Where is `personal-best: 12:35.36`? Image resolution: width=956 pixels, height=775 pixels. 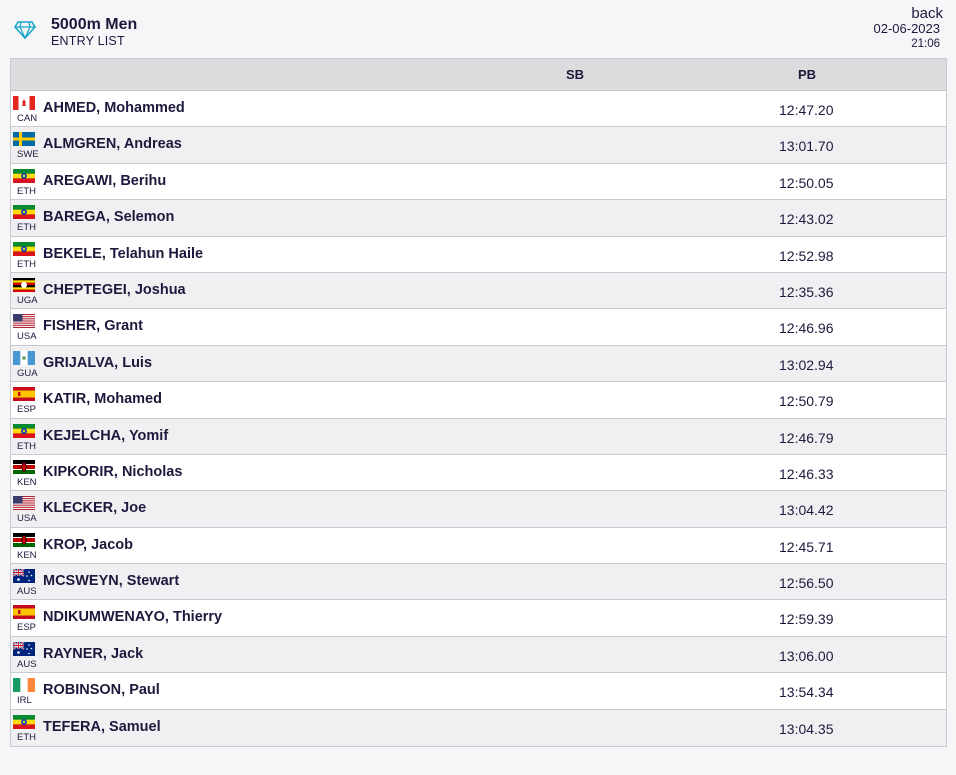
personal-best: 12:35.36 is located at coordinates (806, 291).